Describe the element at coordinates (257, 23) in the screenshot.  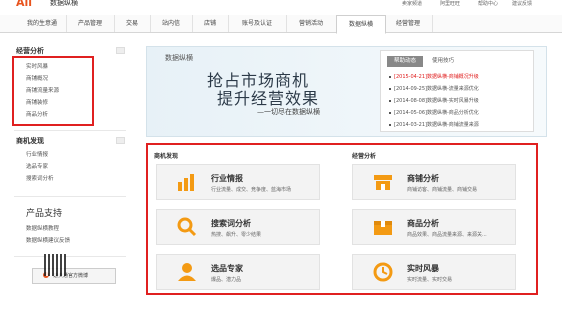
I see `nav-tab-account: 账号及认证` at that location.